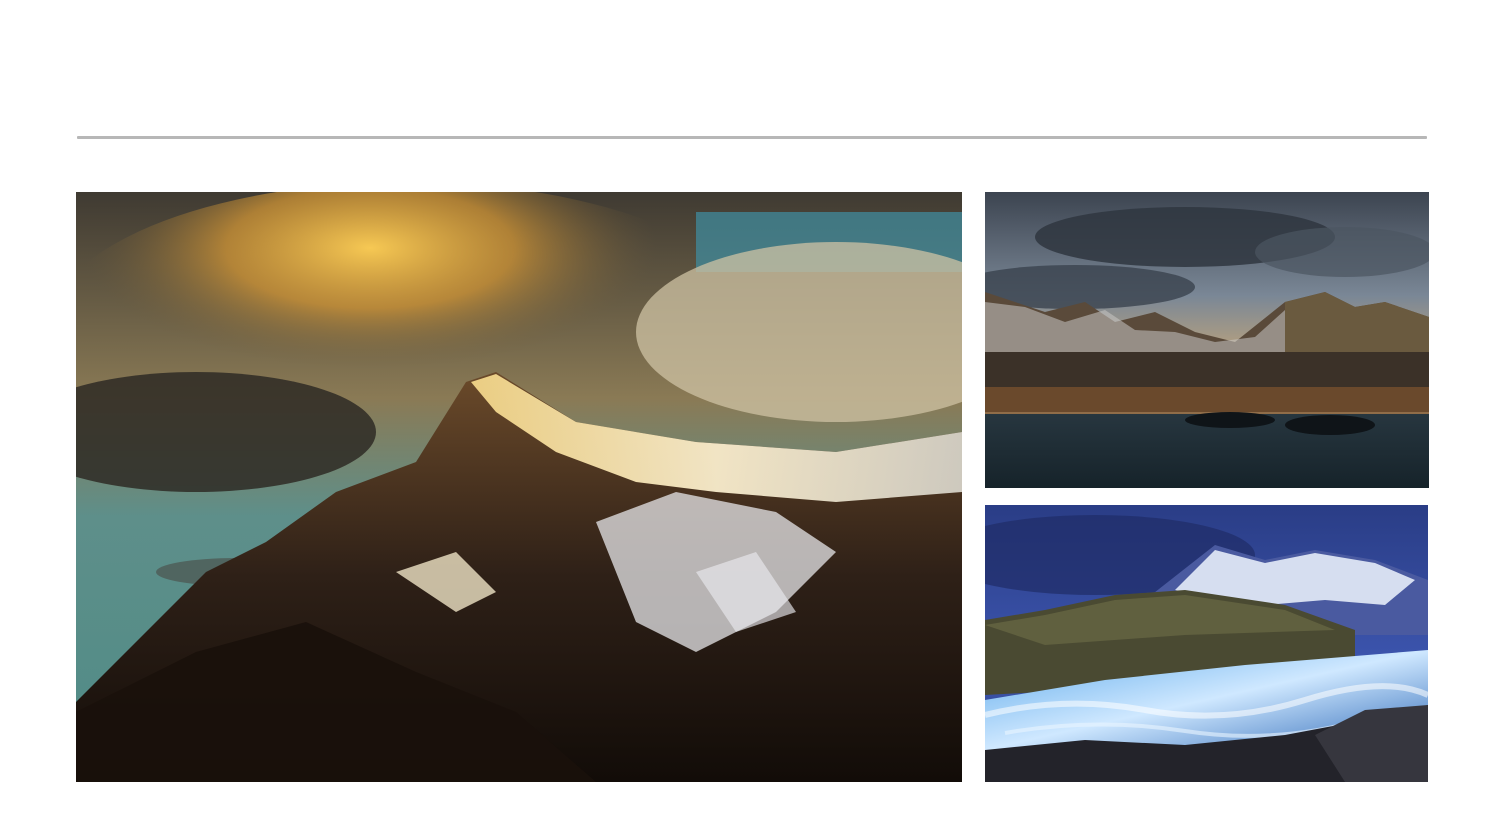  I want to click on lake-mountain-sunset-photo, so click(1207, 340).